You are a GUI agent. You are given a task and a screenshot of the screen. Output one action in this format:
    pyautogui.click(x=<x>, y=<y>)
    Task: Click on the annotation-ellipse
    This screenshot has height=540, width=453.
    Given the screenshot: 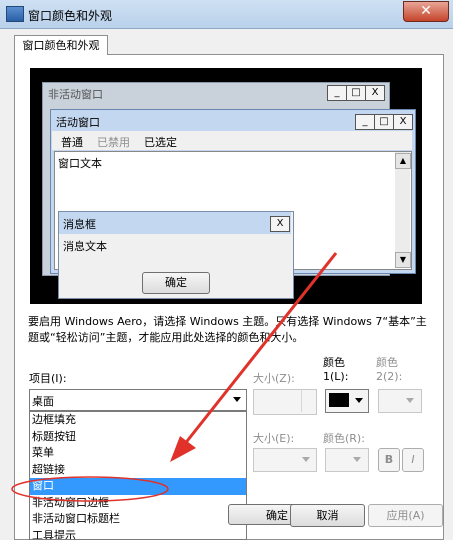 What is the action you would take?
    pyautogui.click(x=90, y=489)
    